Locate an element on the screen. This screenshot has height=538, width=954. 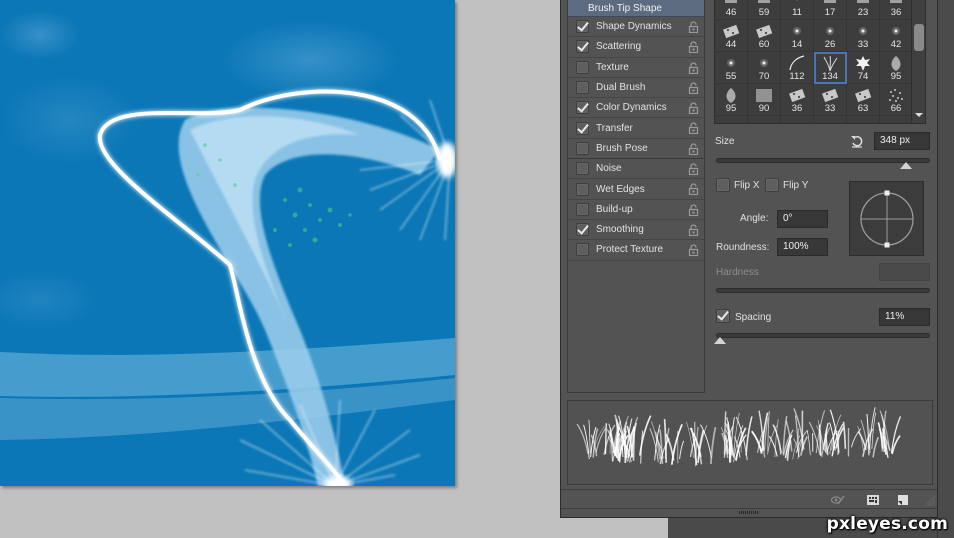
brush-stroke-preview is located at coordinates (750, 442).